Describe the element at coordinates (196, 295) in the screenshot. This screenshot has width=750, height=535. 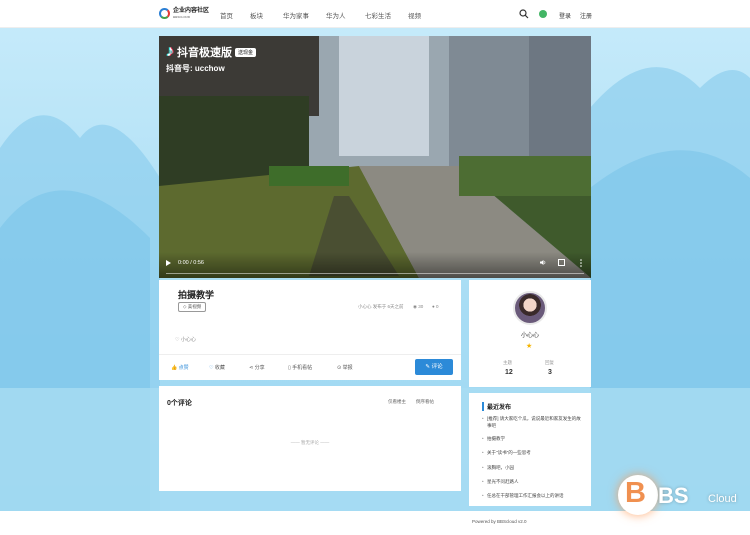
I see `post-title: 拍摄教学` at that location.